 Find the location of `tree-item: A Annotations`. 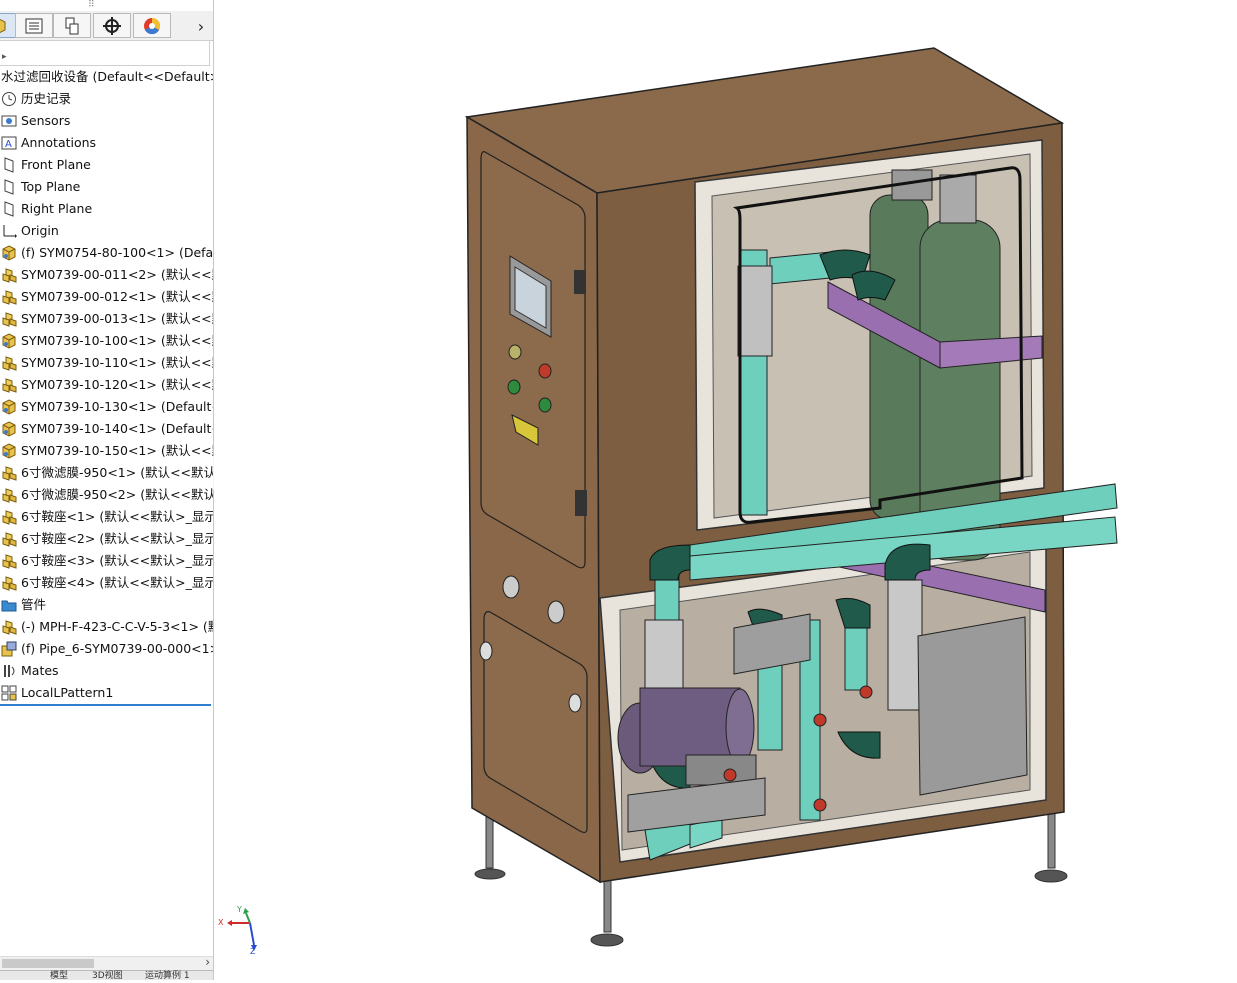

tree-item: A Annotations is located at coordinates (106, 143).